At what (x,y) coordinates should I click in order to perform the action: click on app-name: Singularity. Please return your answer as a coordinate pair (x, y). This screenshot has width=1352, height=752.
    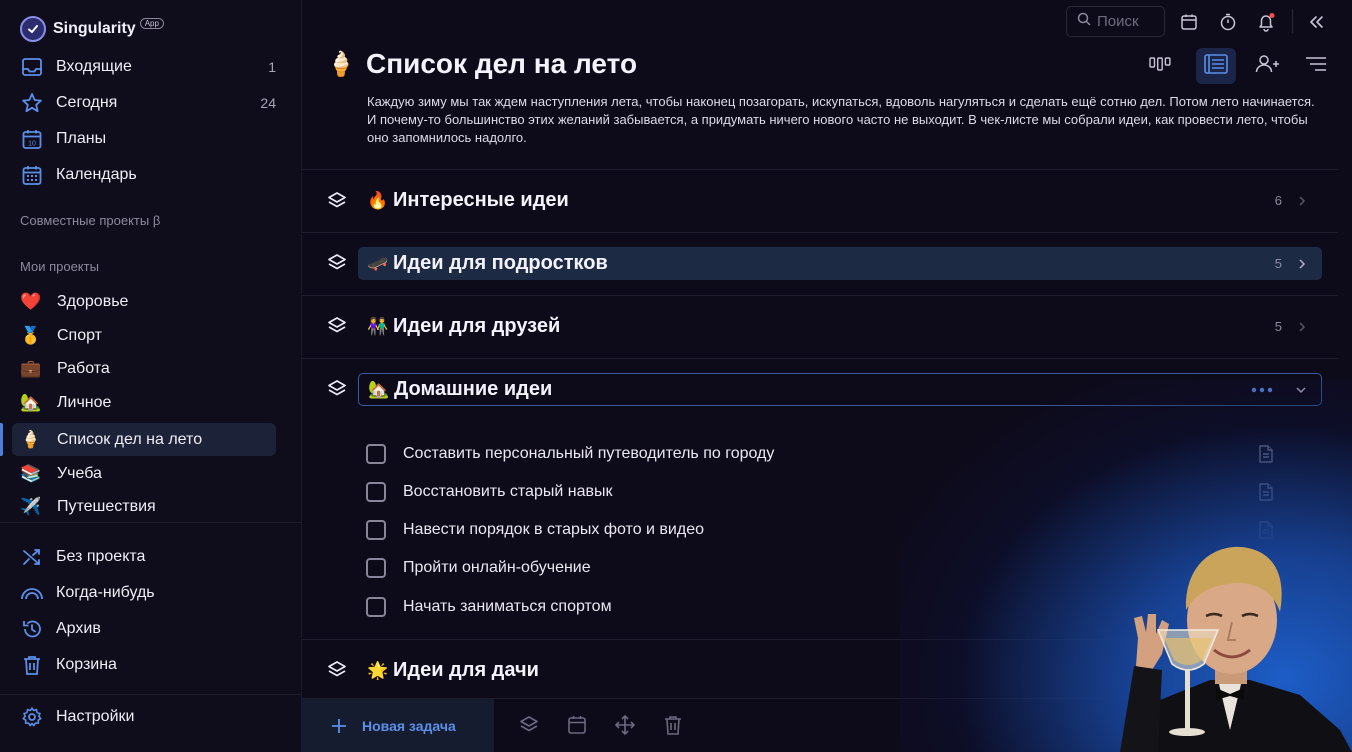
    Looking at the image, I should click on (94, 28).